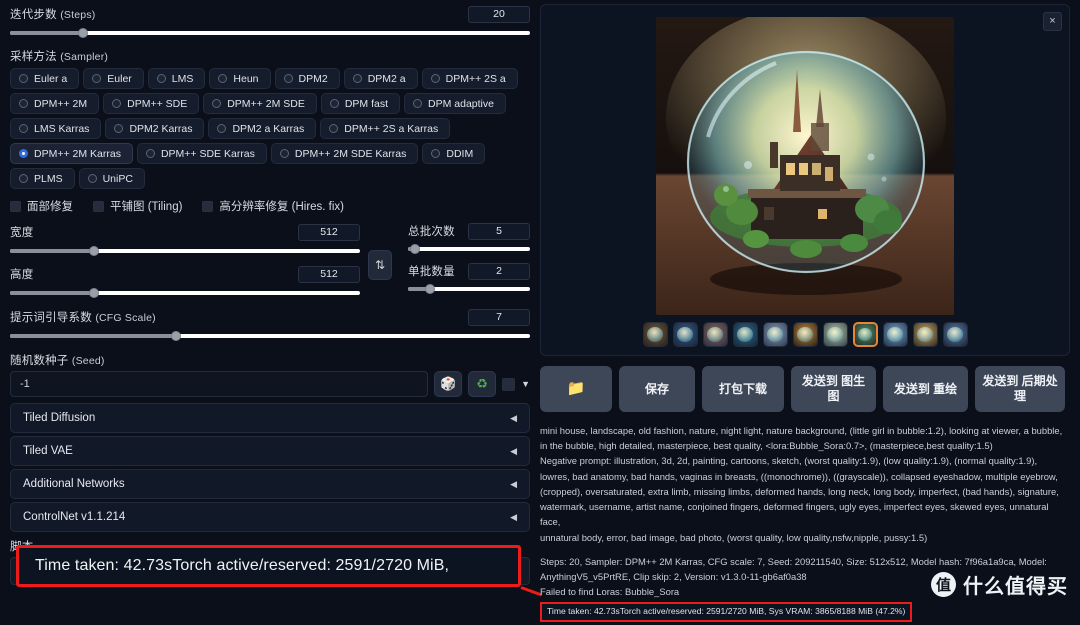 The height and width of the screenshot is (625, 1080). What do you see at coordinates (262, 128) in the screenshot?
I see `sampler-option-dpm2-a-karras: DPM2 a Karras` at bounding box center [262, 128].